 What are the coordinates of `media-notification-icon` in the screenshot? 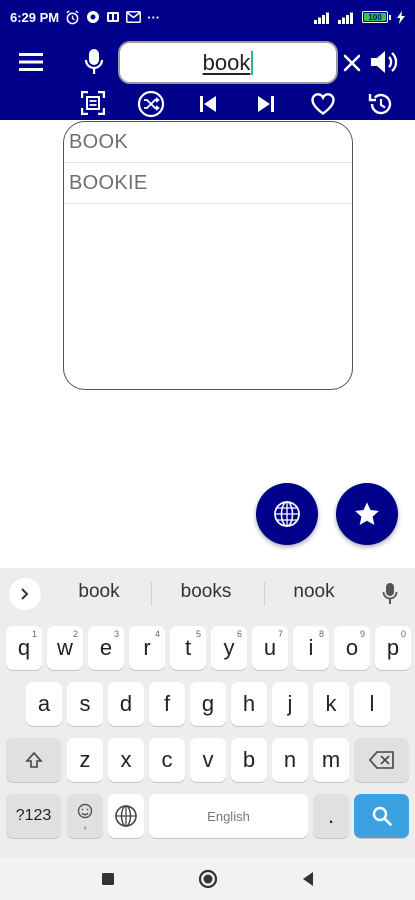 It's located at (113, 17).